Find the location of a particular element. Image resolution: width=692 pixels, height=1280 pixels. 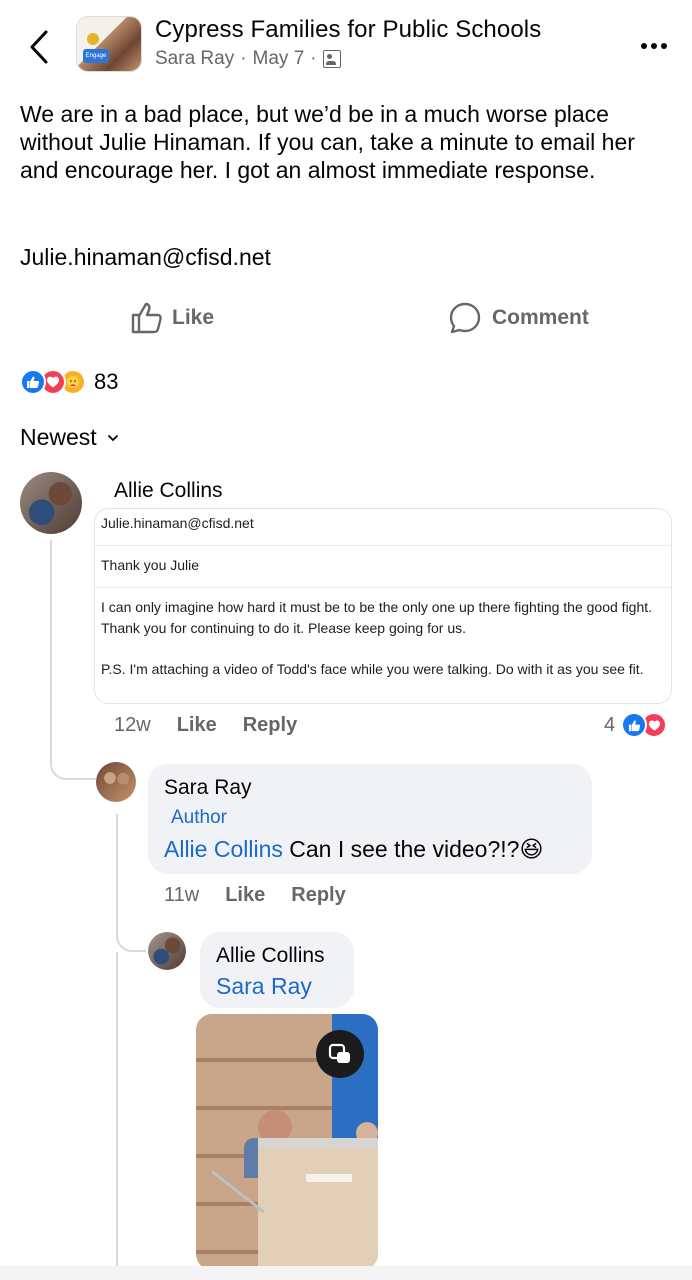

comment-actions: 11w Like Reply is located at coordinates (255, 895).